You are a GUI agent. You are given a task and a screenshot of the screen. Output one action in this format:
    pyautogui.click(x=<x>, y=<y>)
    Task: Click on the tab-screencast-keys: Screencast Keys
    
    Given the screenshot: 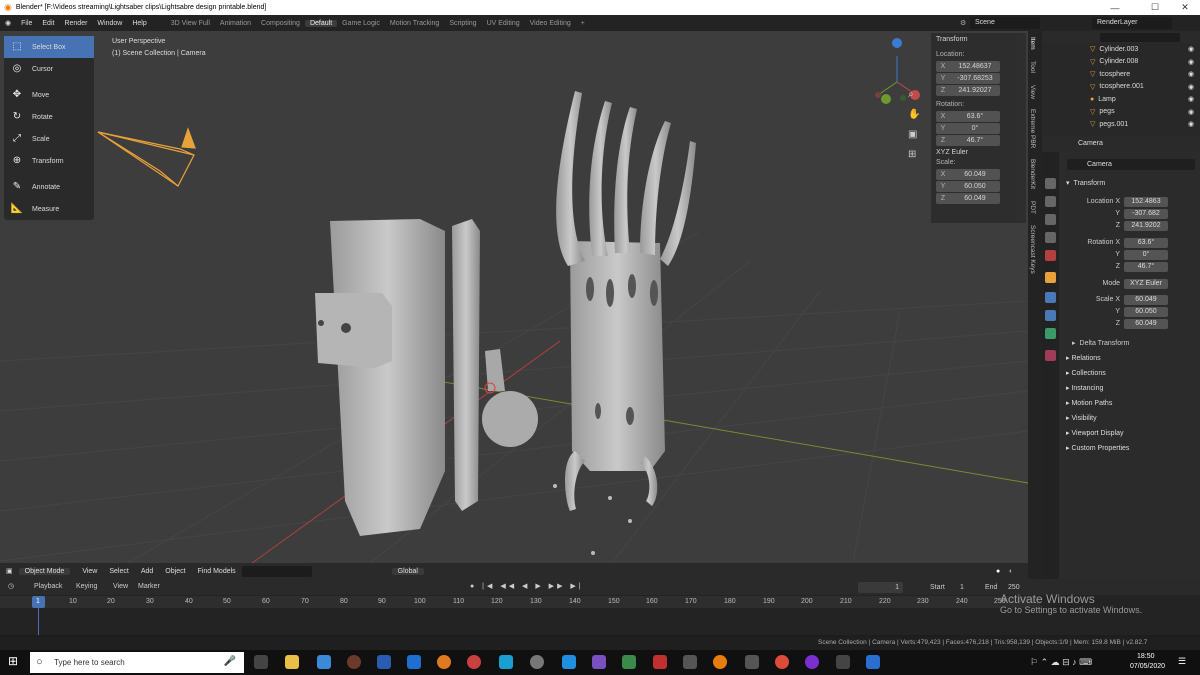 What is the action you would take?
    pyautogui.click(x=1032, y=249)
    